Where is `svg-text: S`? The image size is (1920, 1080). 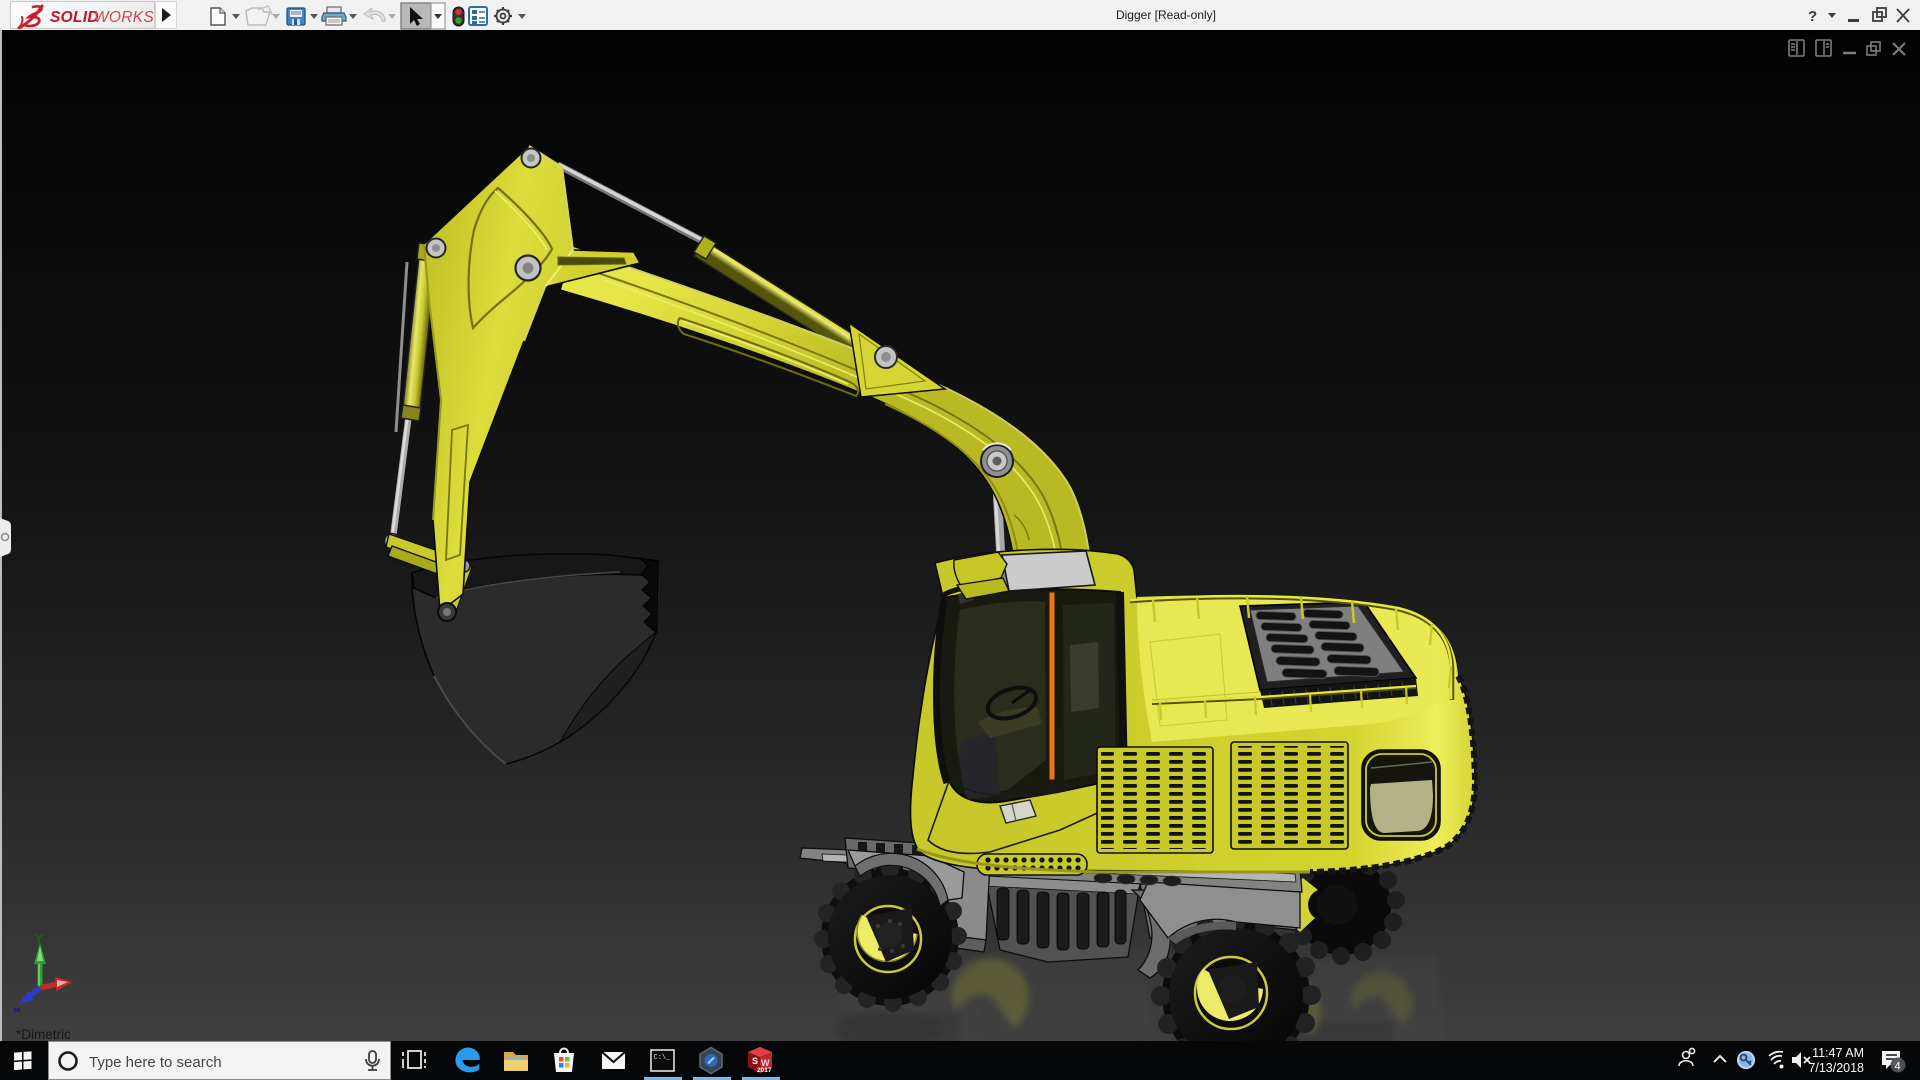 svg-text: S is located at coordinates (755, 1061).